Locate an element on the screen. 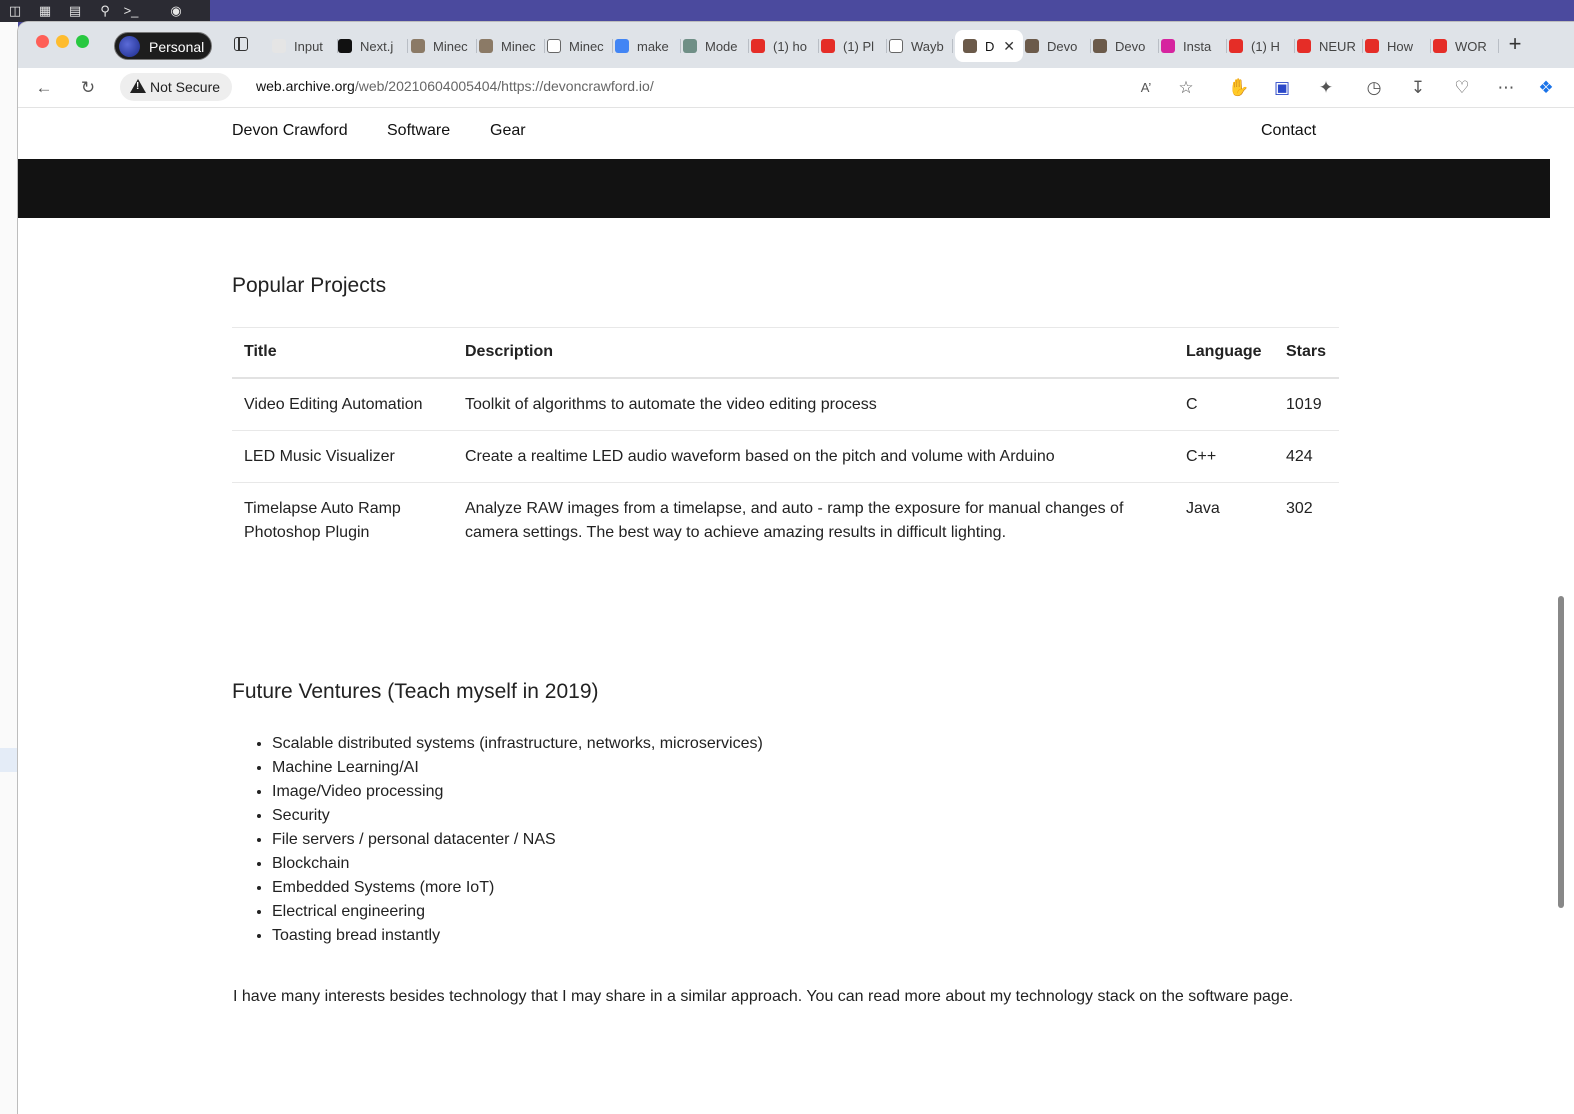  tab-16: NEUR is located at coordinates (1330, 46).